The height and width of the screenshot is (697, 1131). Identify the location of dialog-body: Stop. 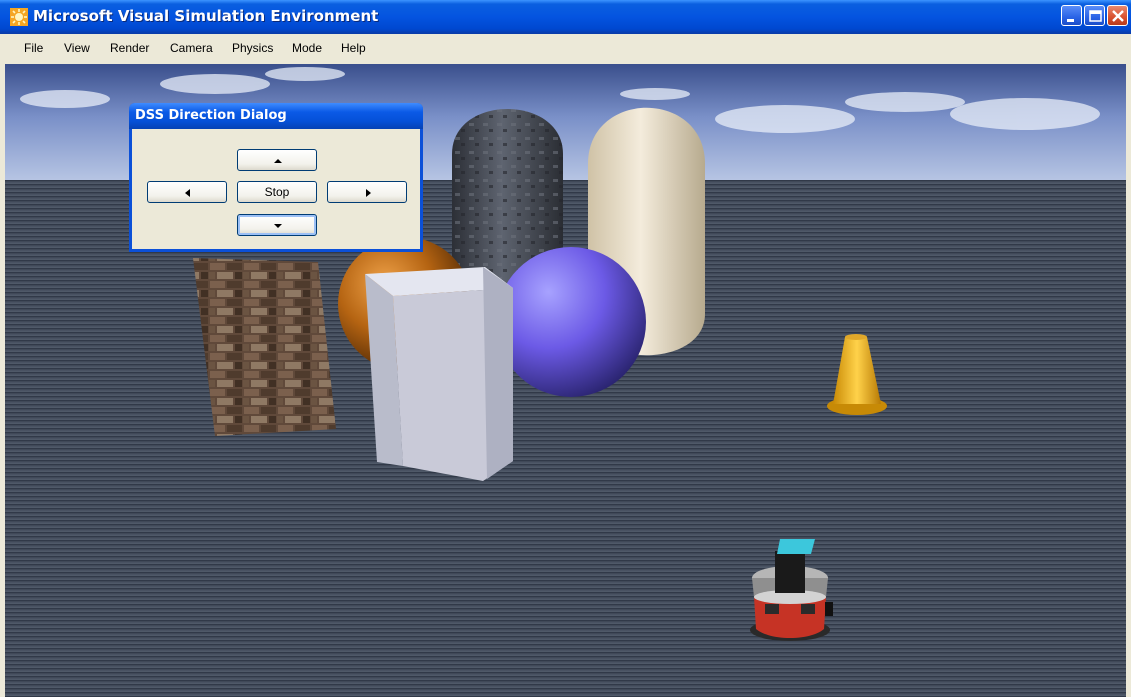
(276, 189).